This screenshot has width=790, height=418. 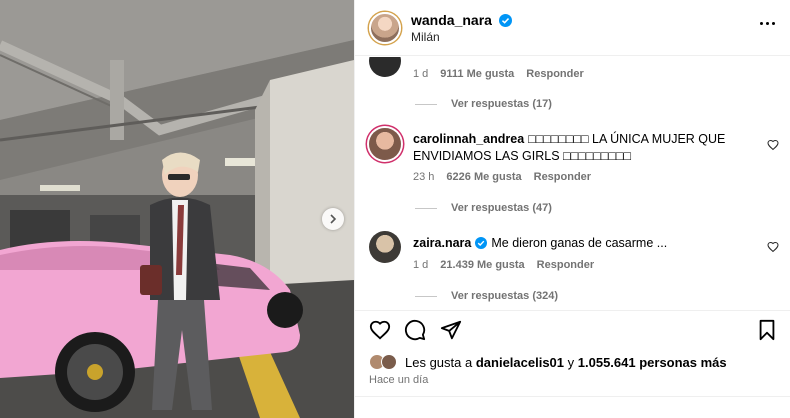 What do you see at coordinates (423, 177) in the screenshot?
I see `comment-time: 23 h` at bounding box center [423, 177].